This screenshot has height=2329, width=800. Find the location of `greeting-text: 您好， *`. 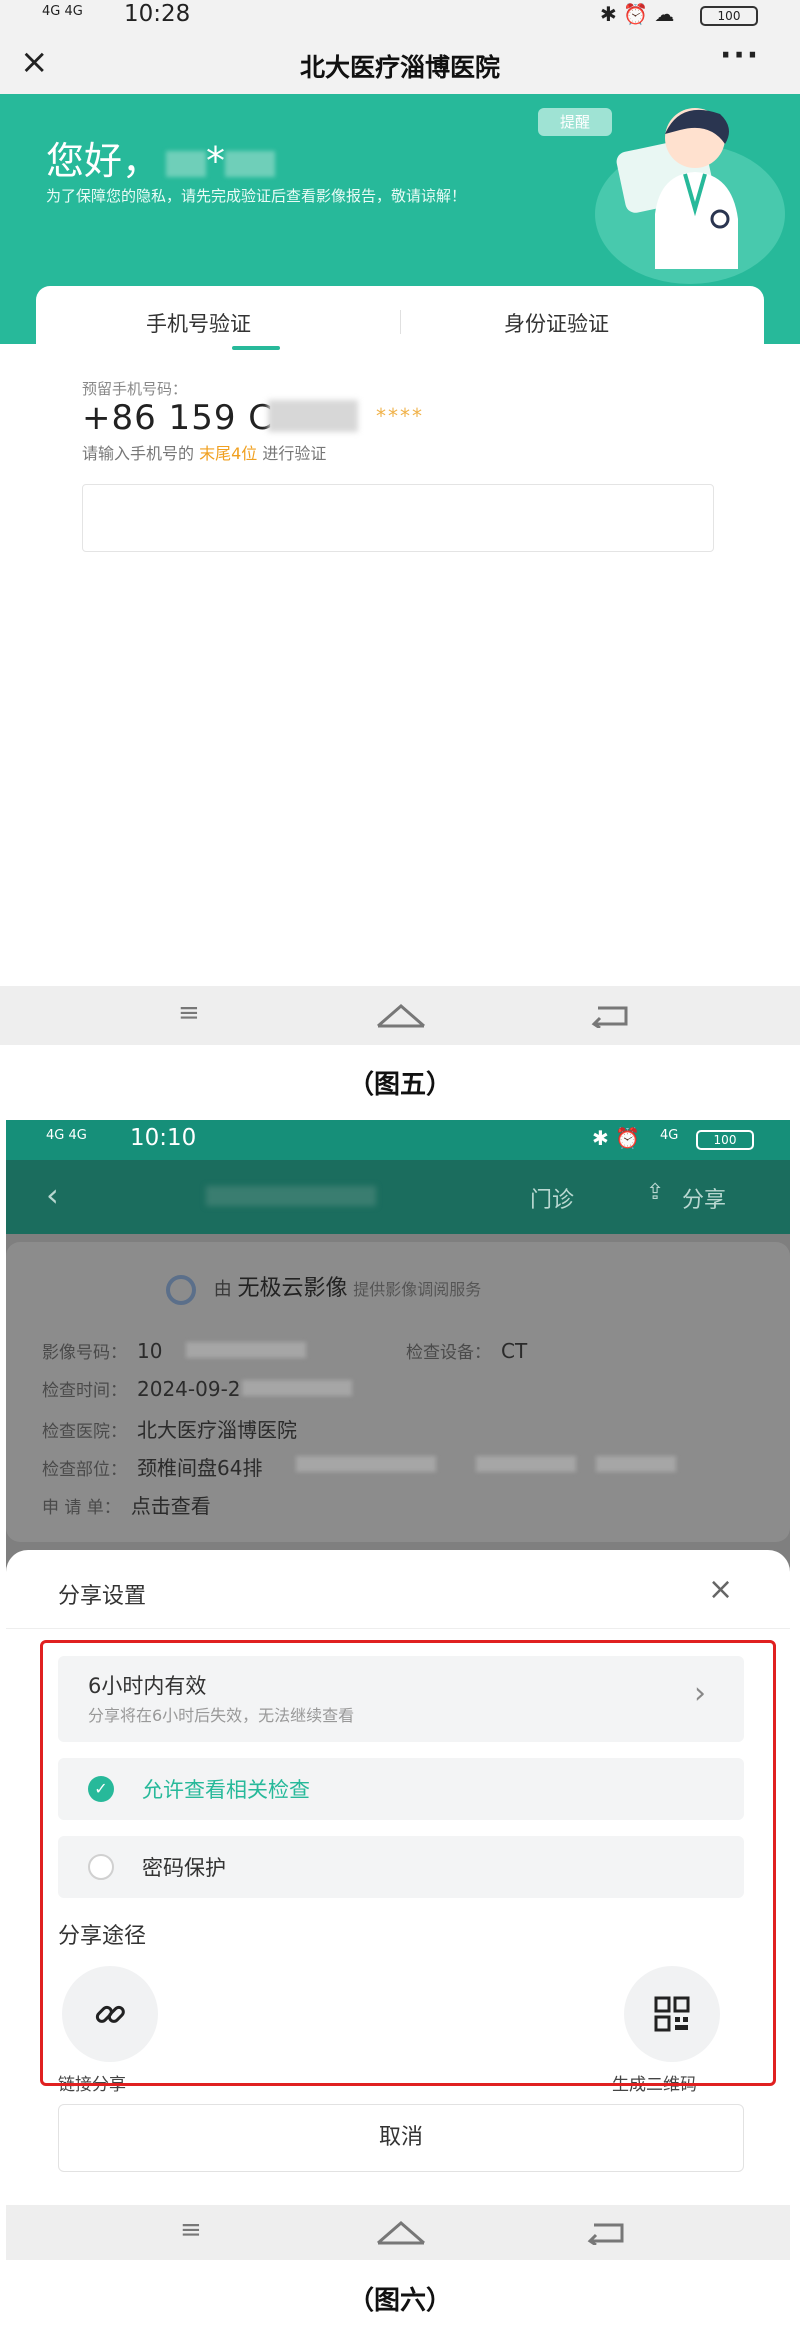

greeting-text: 您好， * is located at coordinates (161, 157).